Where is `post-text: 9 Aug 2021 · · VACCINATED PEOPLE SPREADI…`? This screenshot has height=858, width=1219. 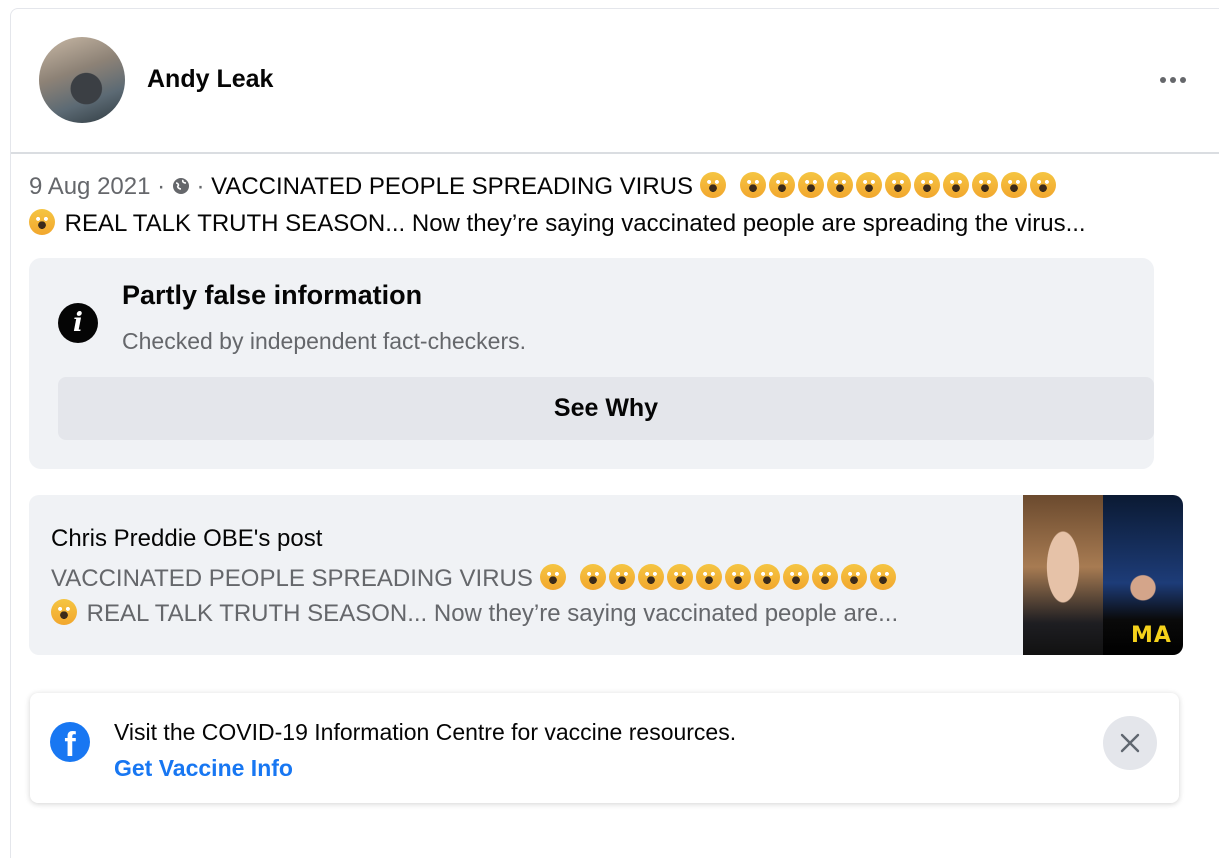 post-text: 9 Aug 2021 · · VACCINATED PEOPLE SPREADI… is located at coordinates (609, 205).